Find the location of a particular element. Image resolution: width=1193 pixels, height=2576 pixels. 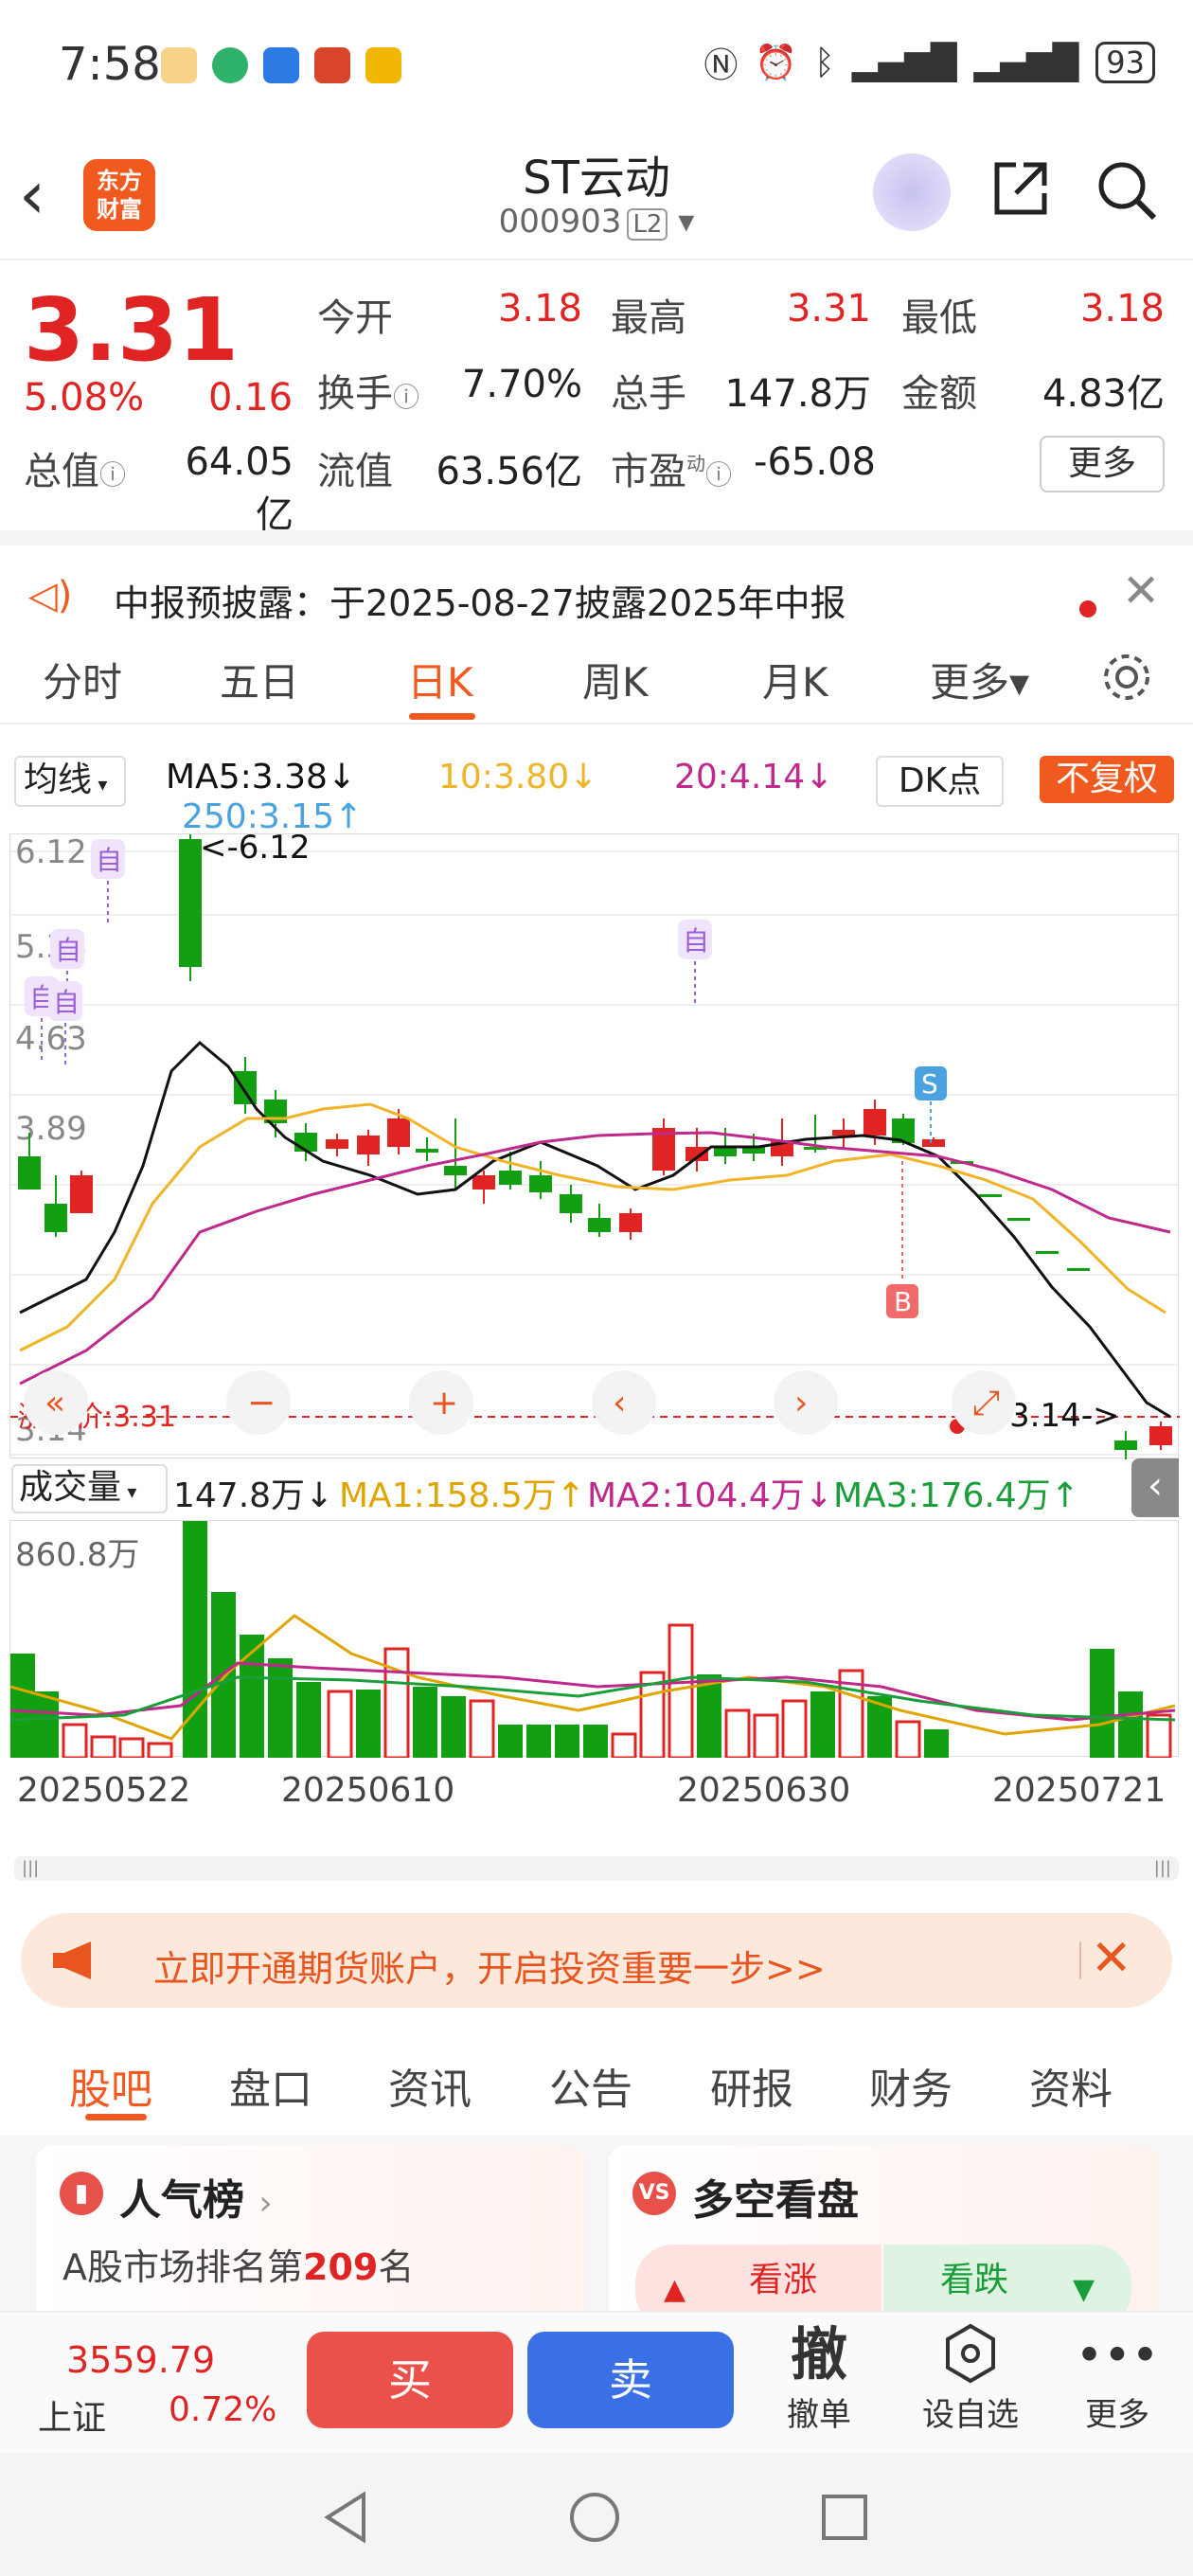

back-nav-icon is located at coordinates (345, 2517).